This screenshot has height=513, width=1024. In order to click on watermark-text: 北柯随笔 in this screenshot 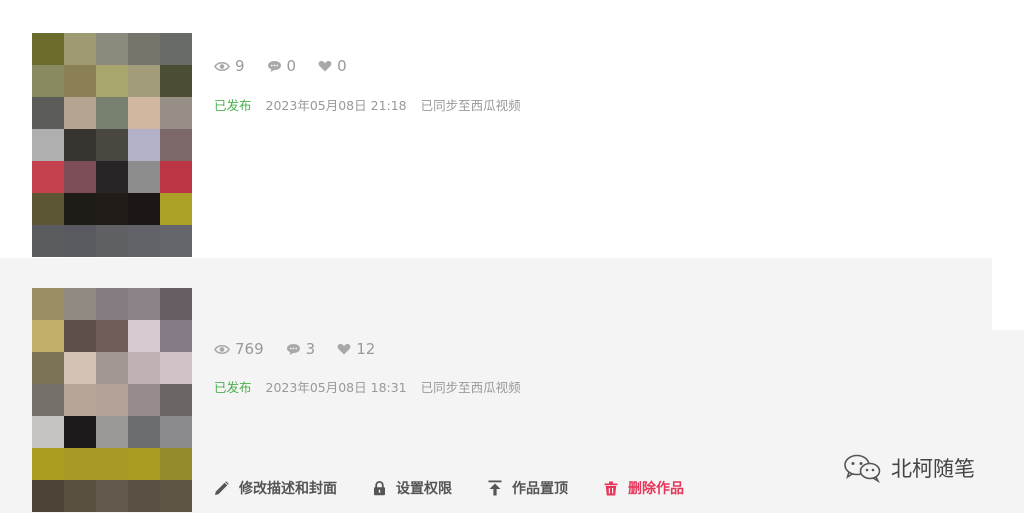, I will do `click(933, 469)`.